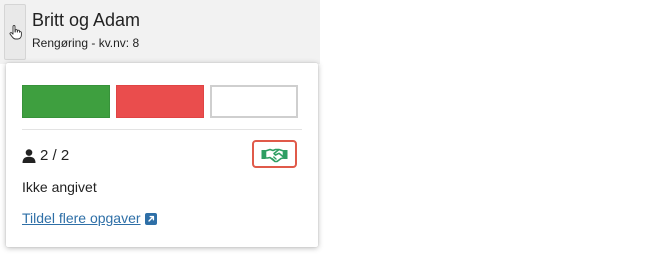  I want to click on external-link-icon, so click(150, 218).